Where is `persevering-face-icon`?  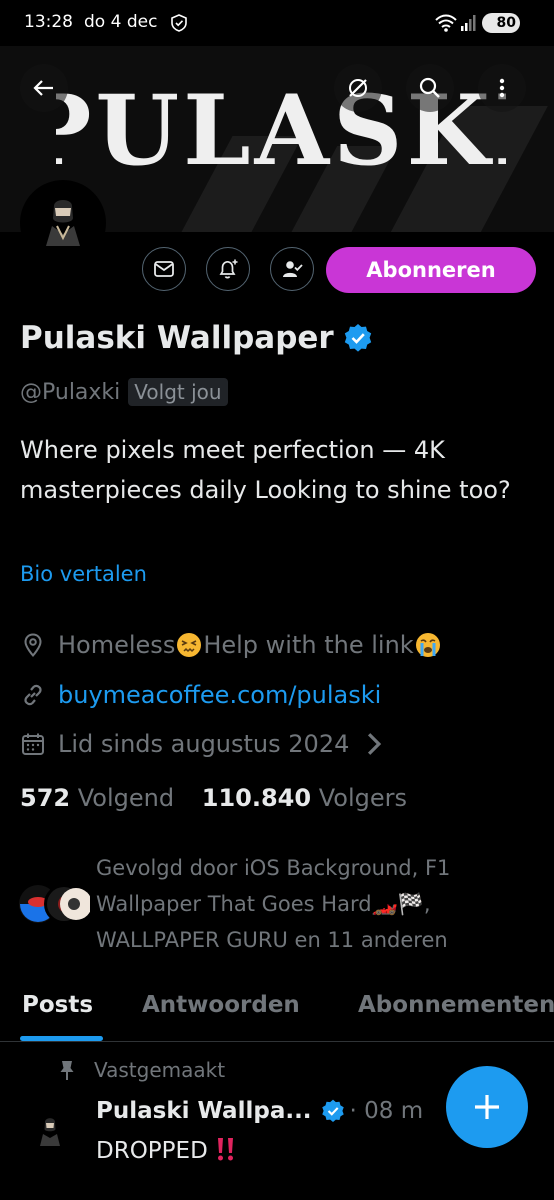 persevering-face-icon is located at coordinates (189, 645).